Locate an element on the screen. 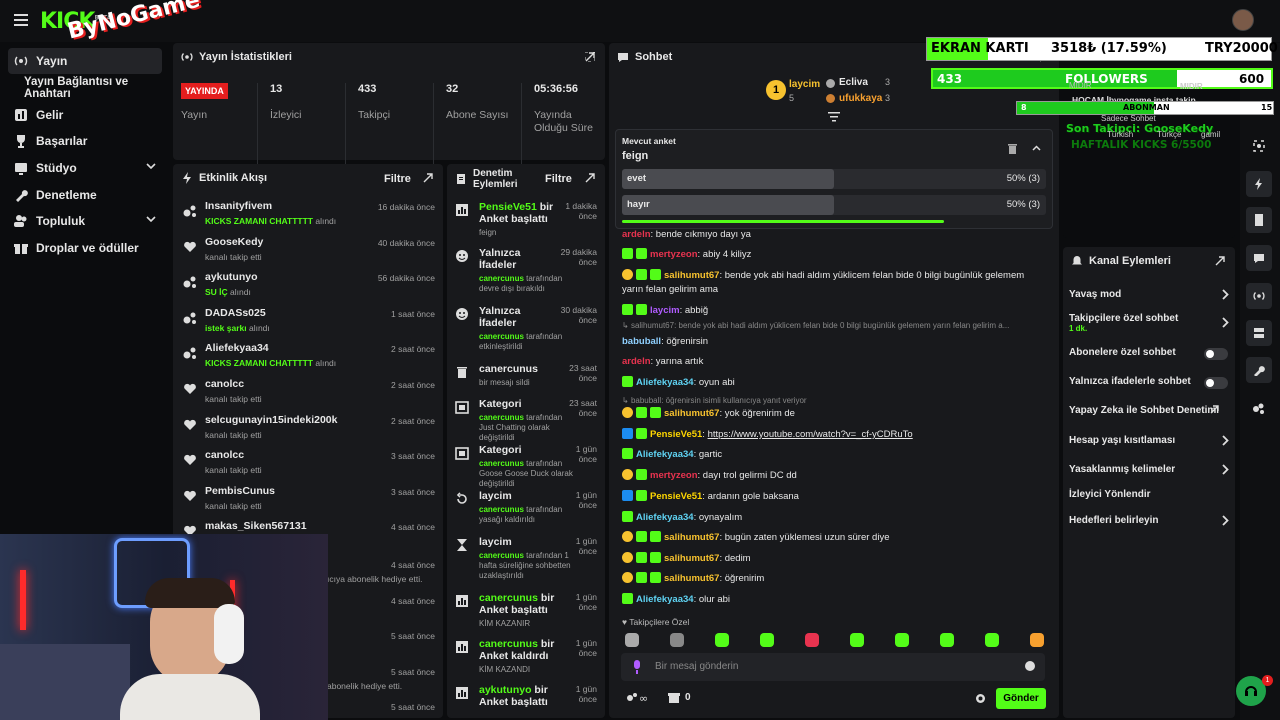  activity-item: DADASs025 istek şarkı alındı 1 saat önce is located at coordinates (308, 323).